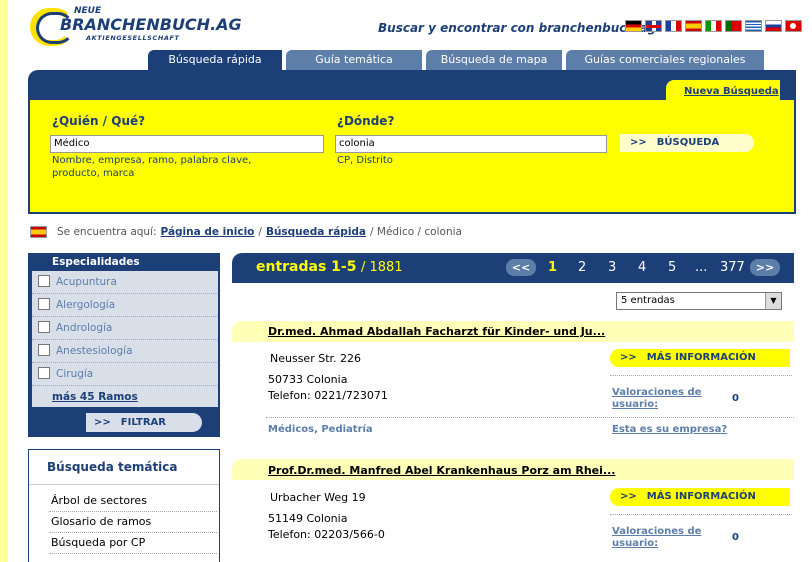  Describe the element at coordinates (672, 267) in the screenshot. I see `pagination-page: 5` at that location.